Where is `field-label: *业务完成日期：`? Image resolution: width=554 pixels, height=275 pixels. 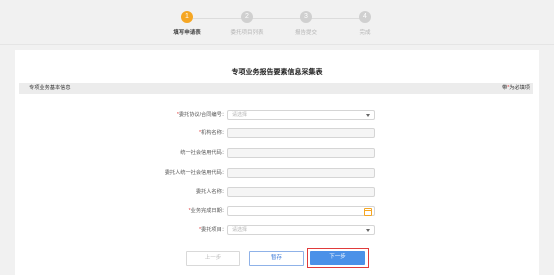 field-label: *业务完成日期： is located at coordinates (208, 211).